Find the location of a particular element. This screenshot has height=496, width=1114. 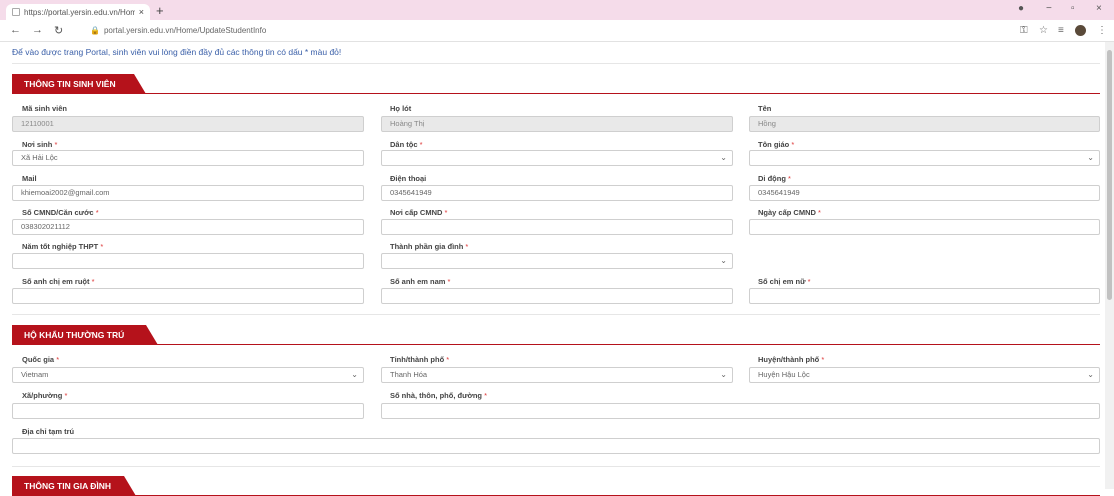

label-text: Dân tộc is located at coordinates (404, 144).